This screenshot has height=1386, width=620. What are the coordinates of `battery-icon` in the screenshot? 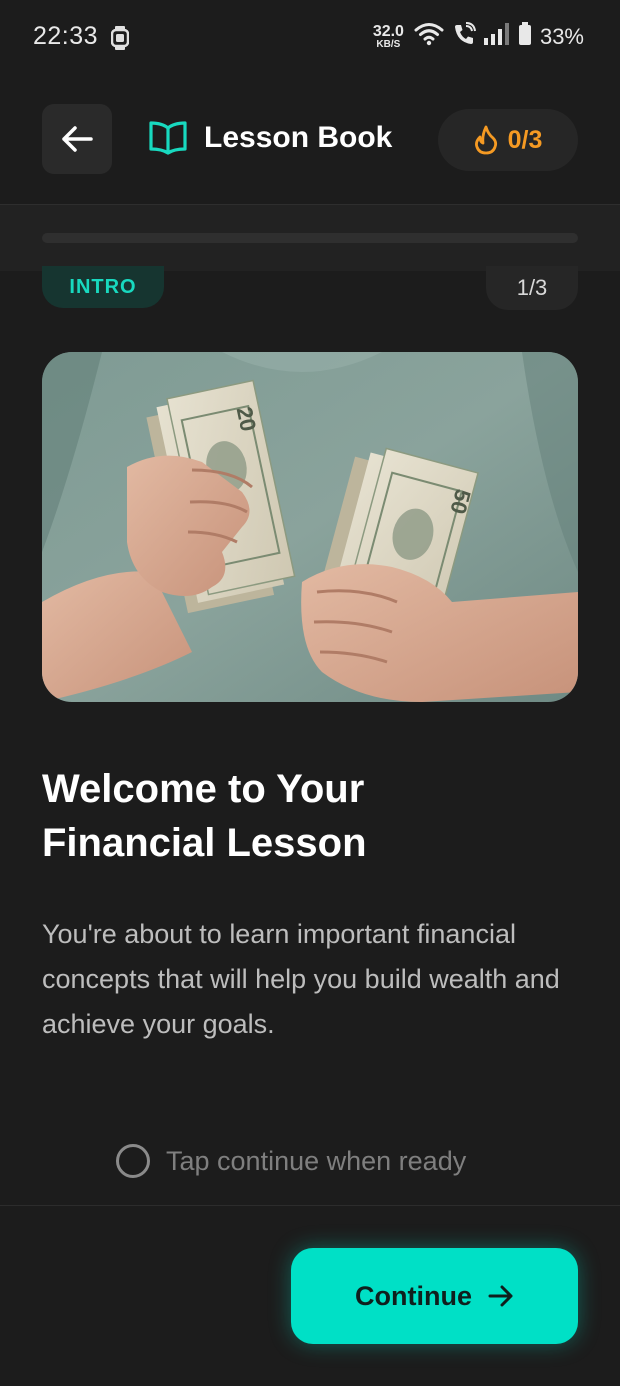 It's located at (525, 37).